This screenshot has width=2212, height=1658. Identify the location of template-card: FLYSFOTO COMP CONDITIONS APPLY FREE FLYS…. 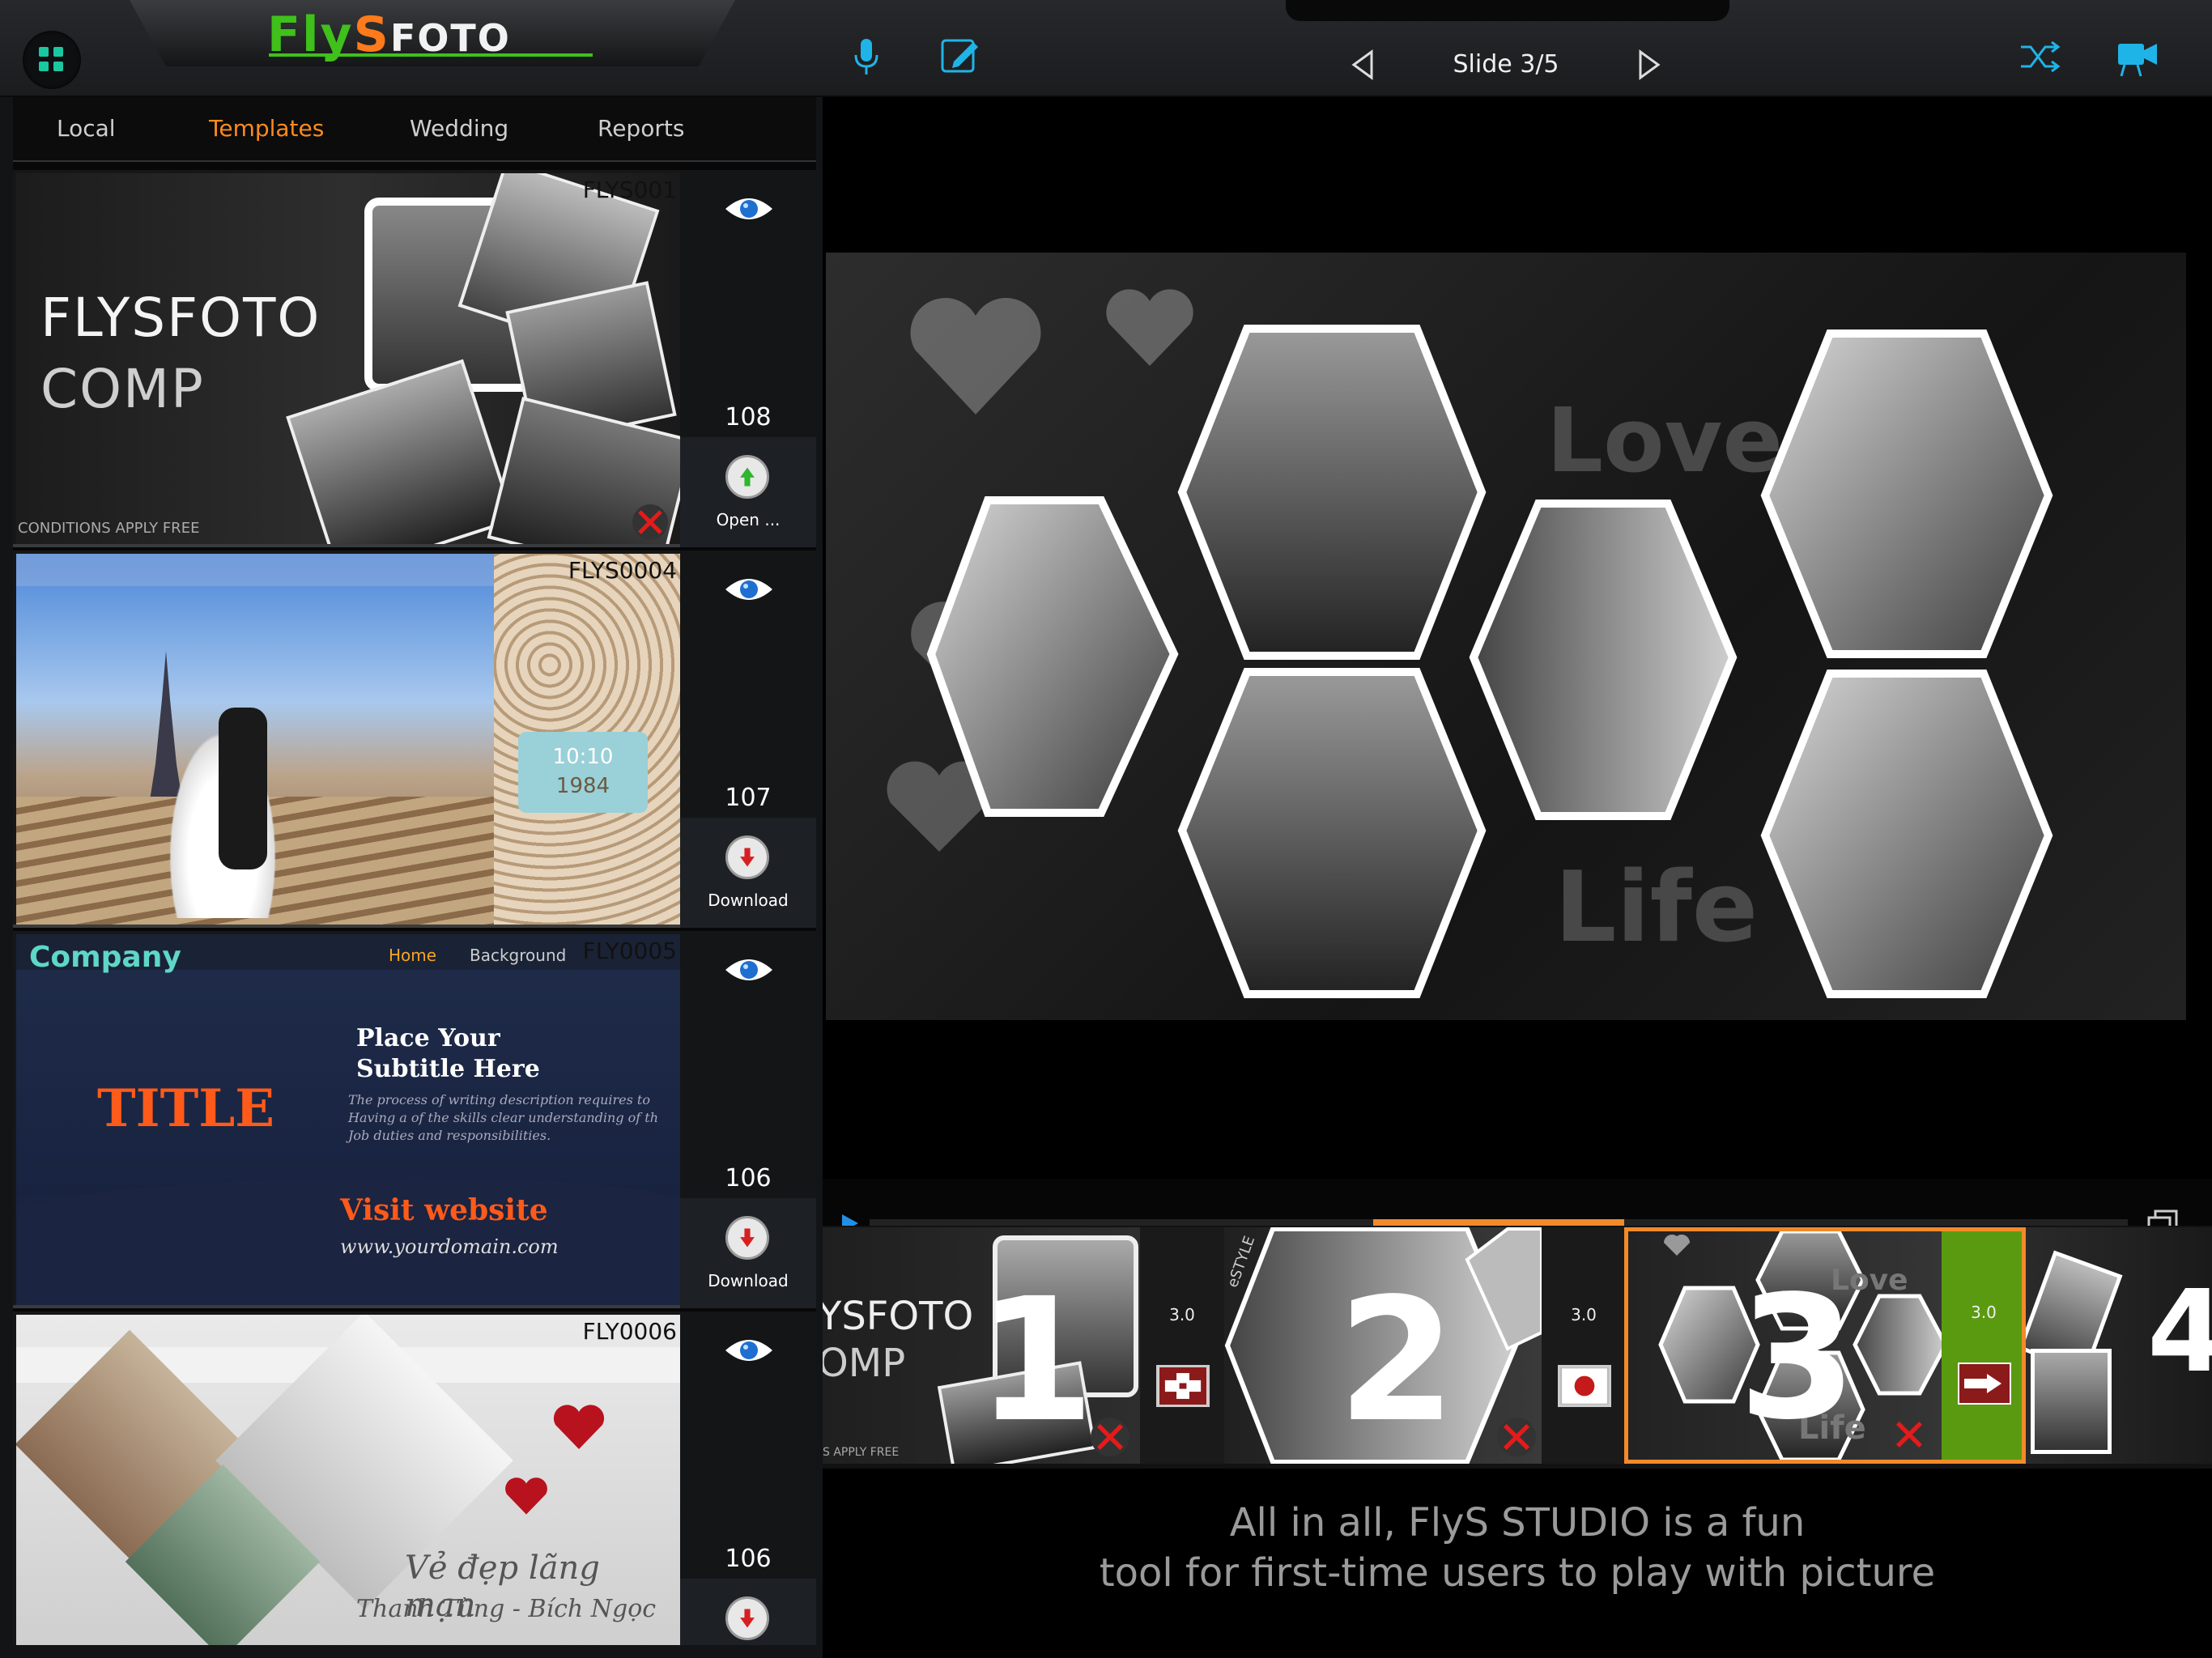
(414, 358).